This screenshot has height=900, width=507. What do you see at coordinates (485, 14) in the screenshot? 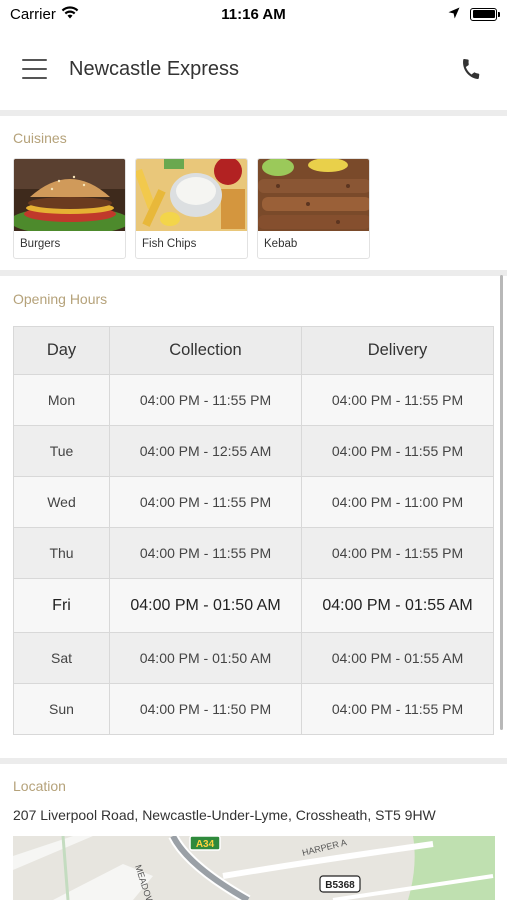
I see `battery-icon` at bounding box center [485, 14].